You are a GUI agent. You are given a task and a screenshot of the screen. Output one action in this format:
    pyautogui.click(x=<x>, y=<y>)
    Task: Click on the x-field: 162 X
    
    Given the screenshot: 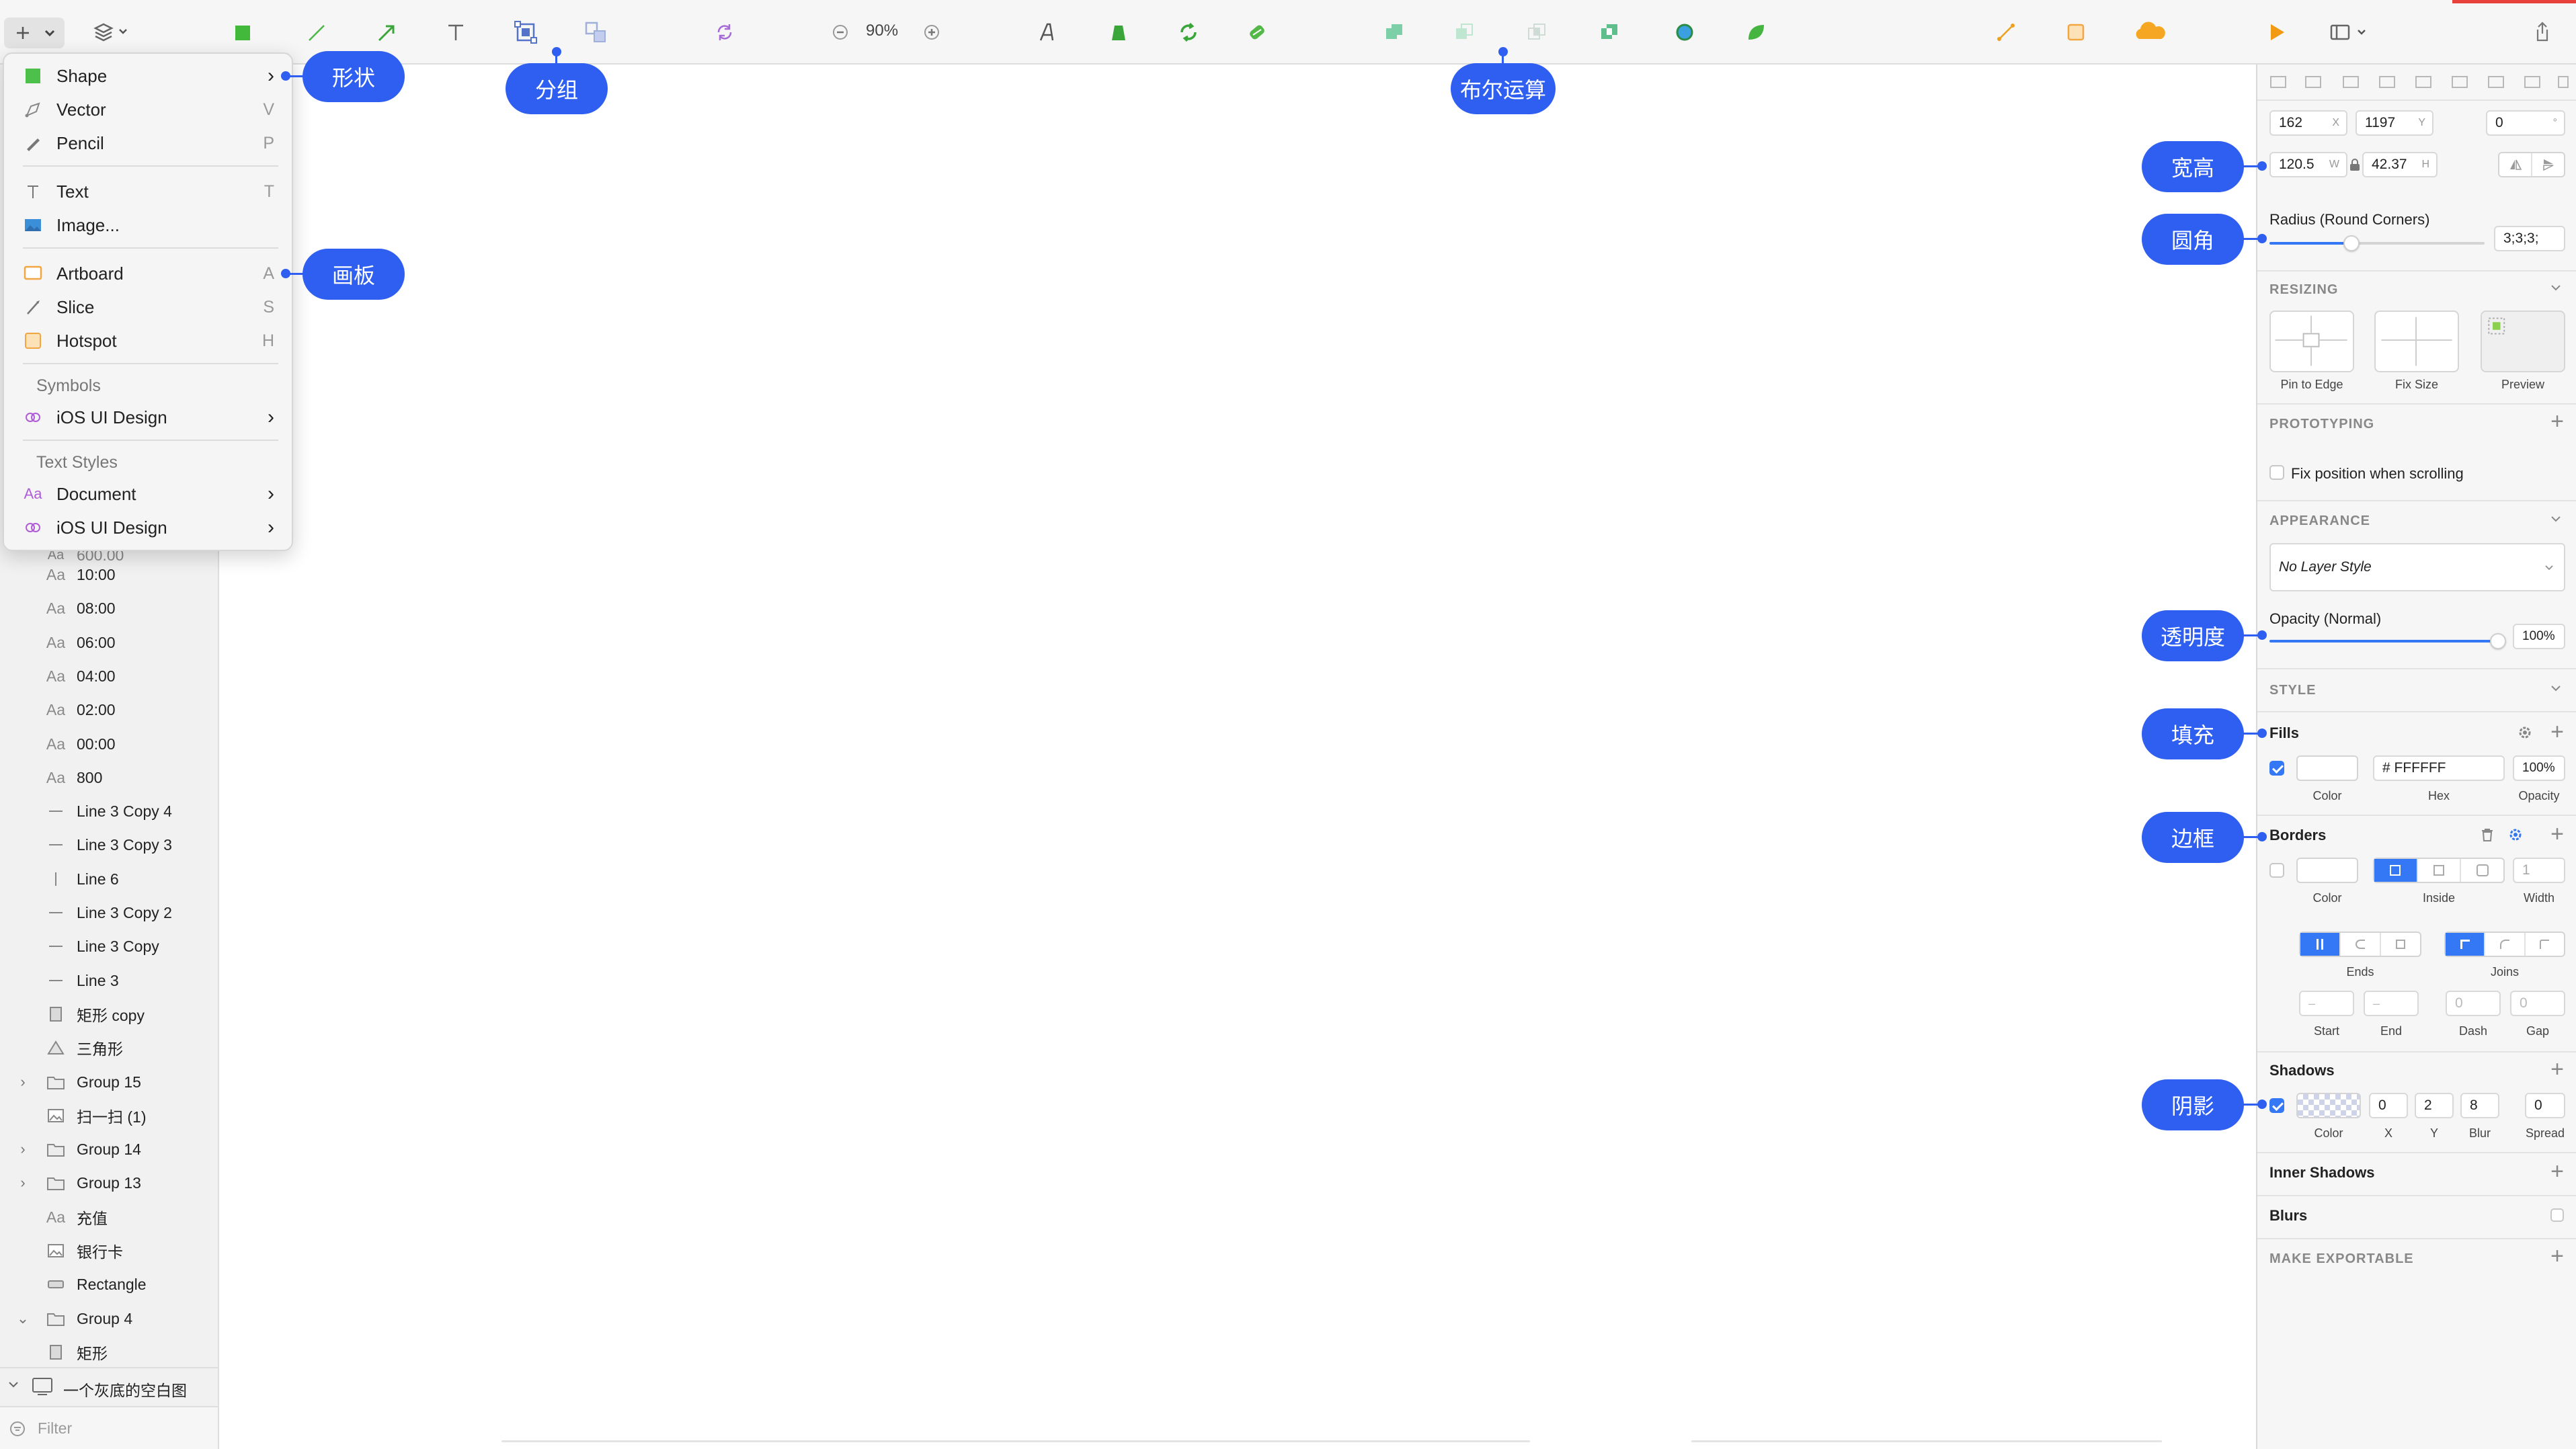 What is the action you would take?
    pyautogui.click(x=2308, y=123)
    